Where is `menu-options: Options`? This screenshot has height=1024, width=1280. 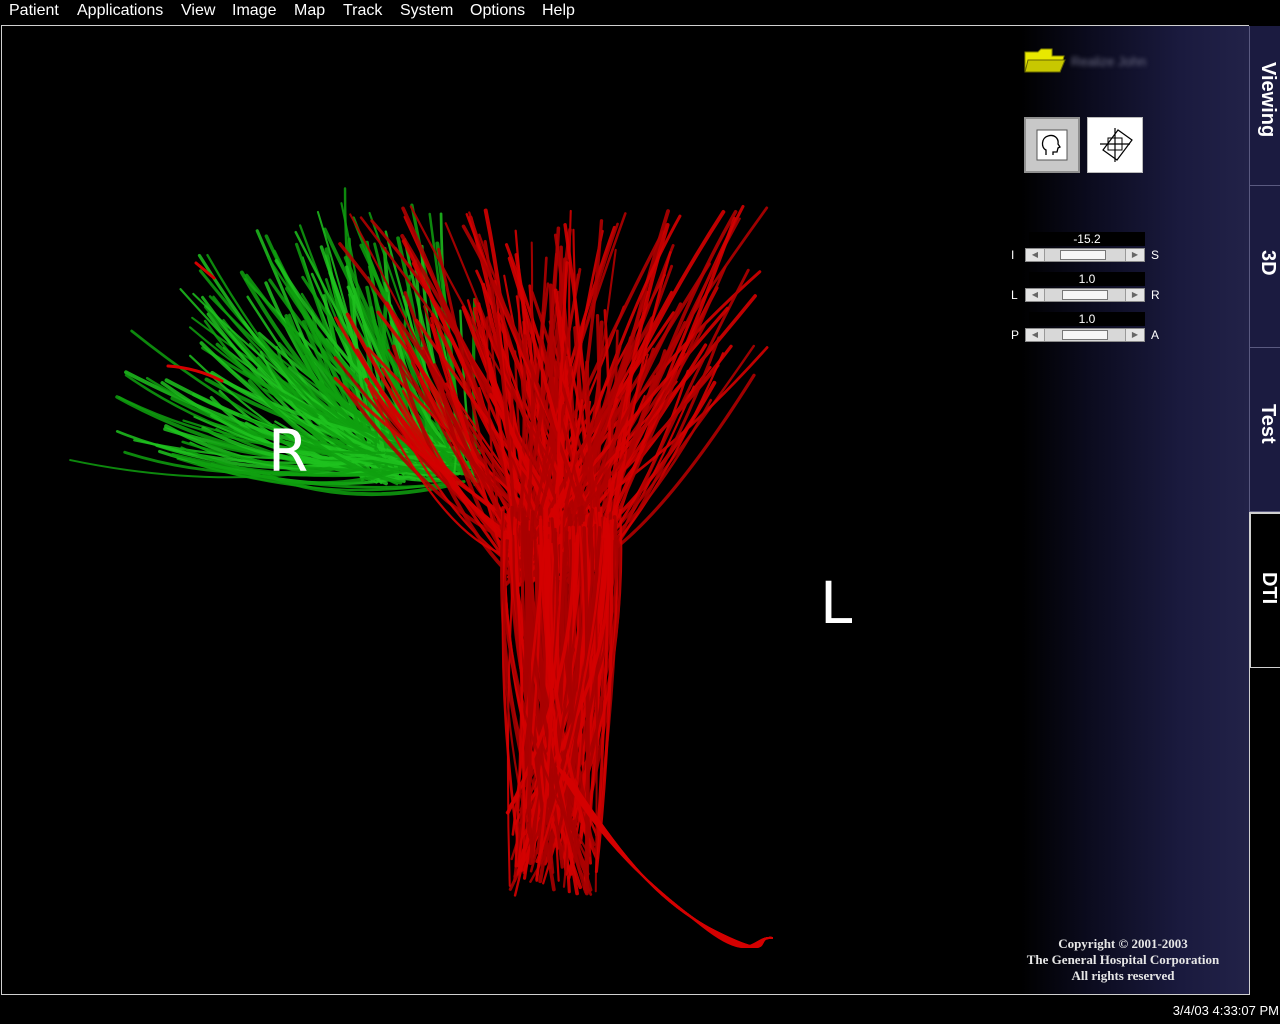 menu-options: Options is located at coordinates (497, 11).